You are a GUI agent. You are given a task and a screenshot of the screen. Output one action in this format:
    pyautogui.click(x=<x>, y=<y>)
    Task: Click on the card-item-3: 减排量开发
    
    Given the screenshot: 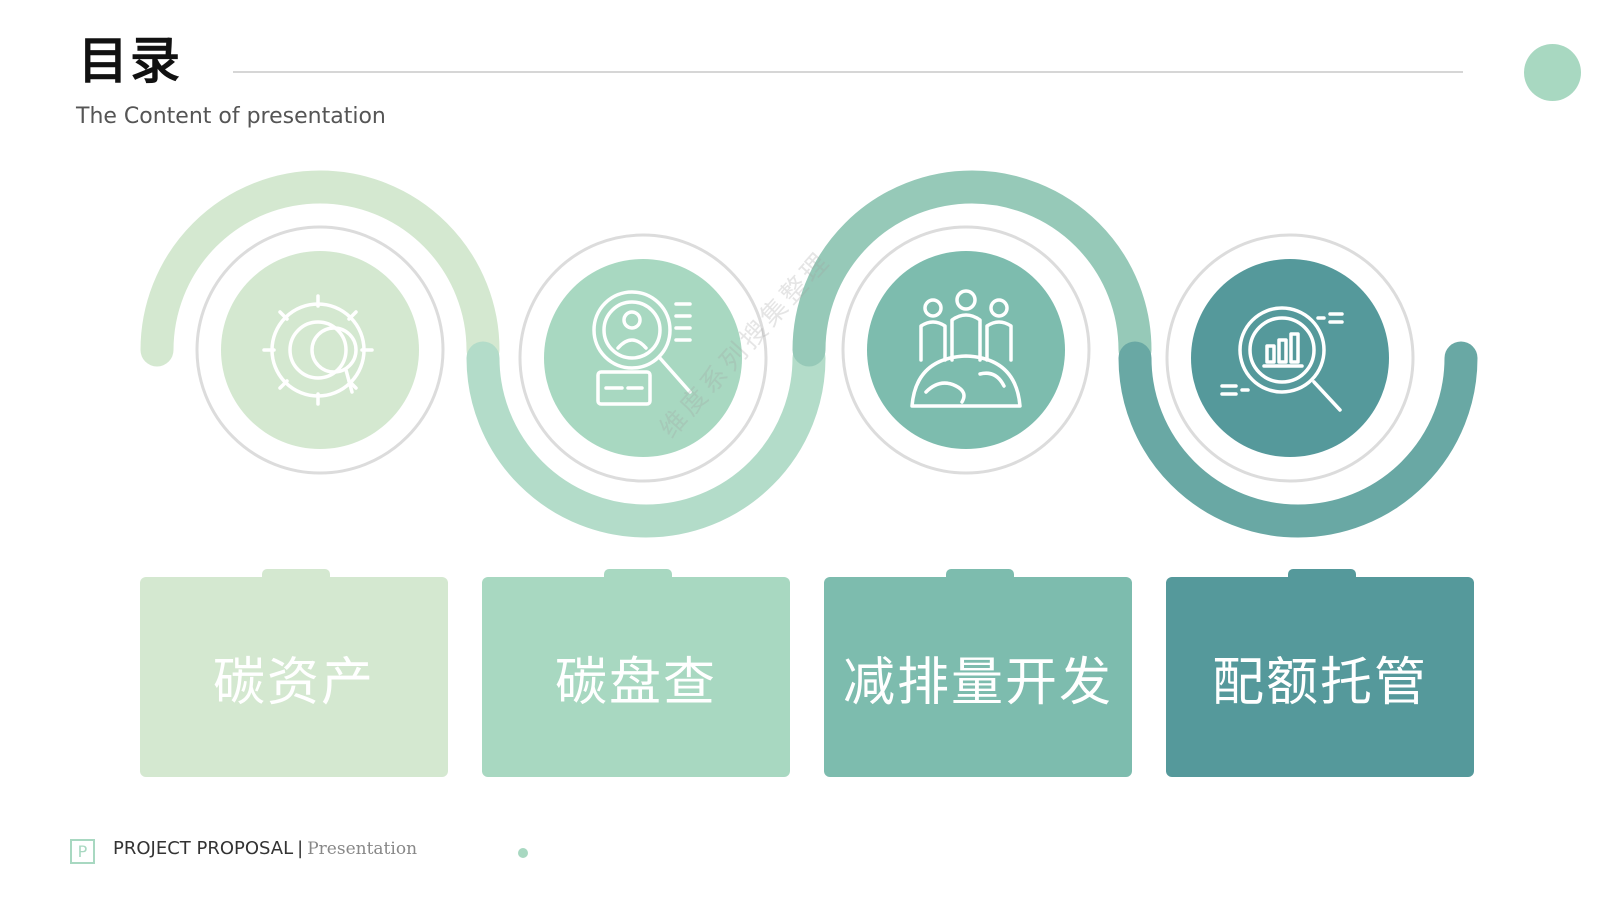 What is the action you would take?
    pyautogui.click(x=978, y=673)
    